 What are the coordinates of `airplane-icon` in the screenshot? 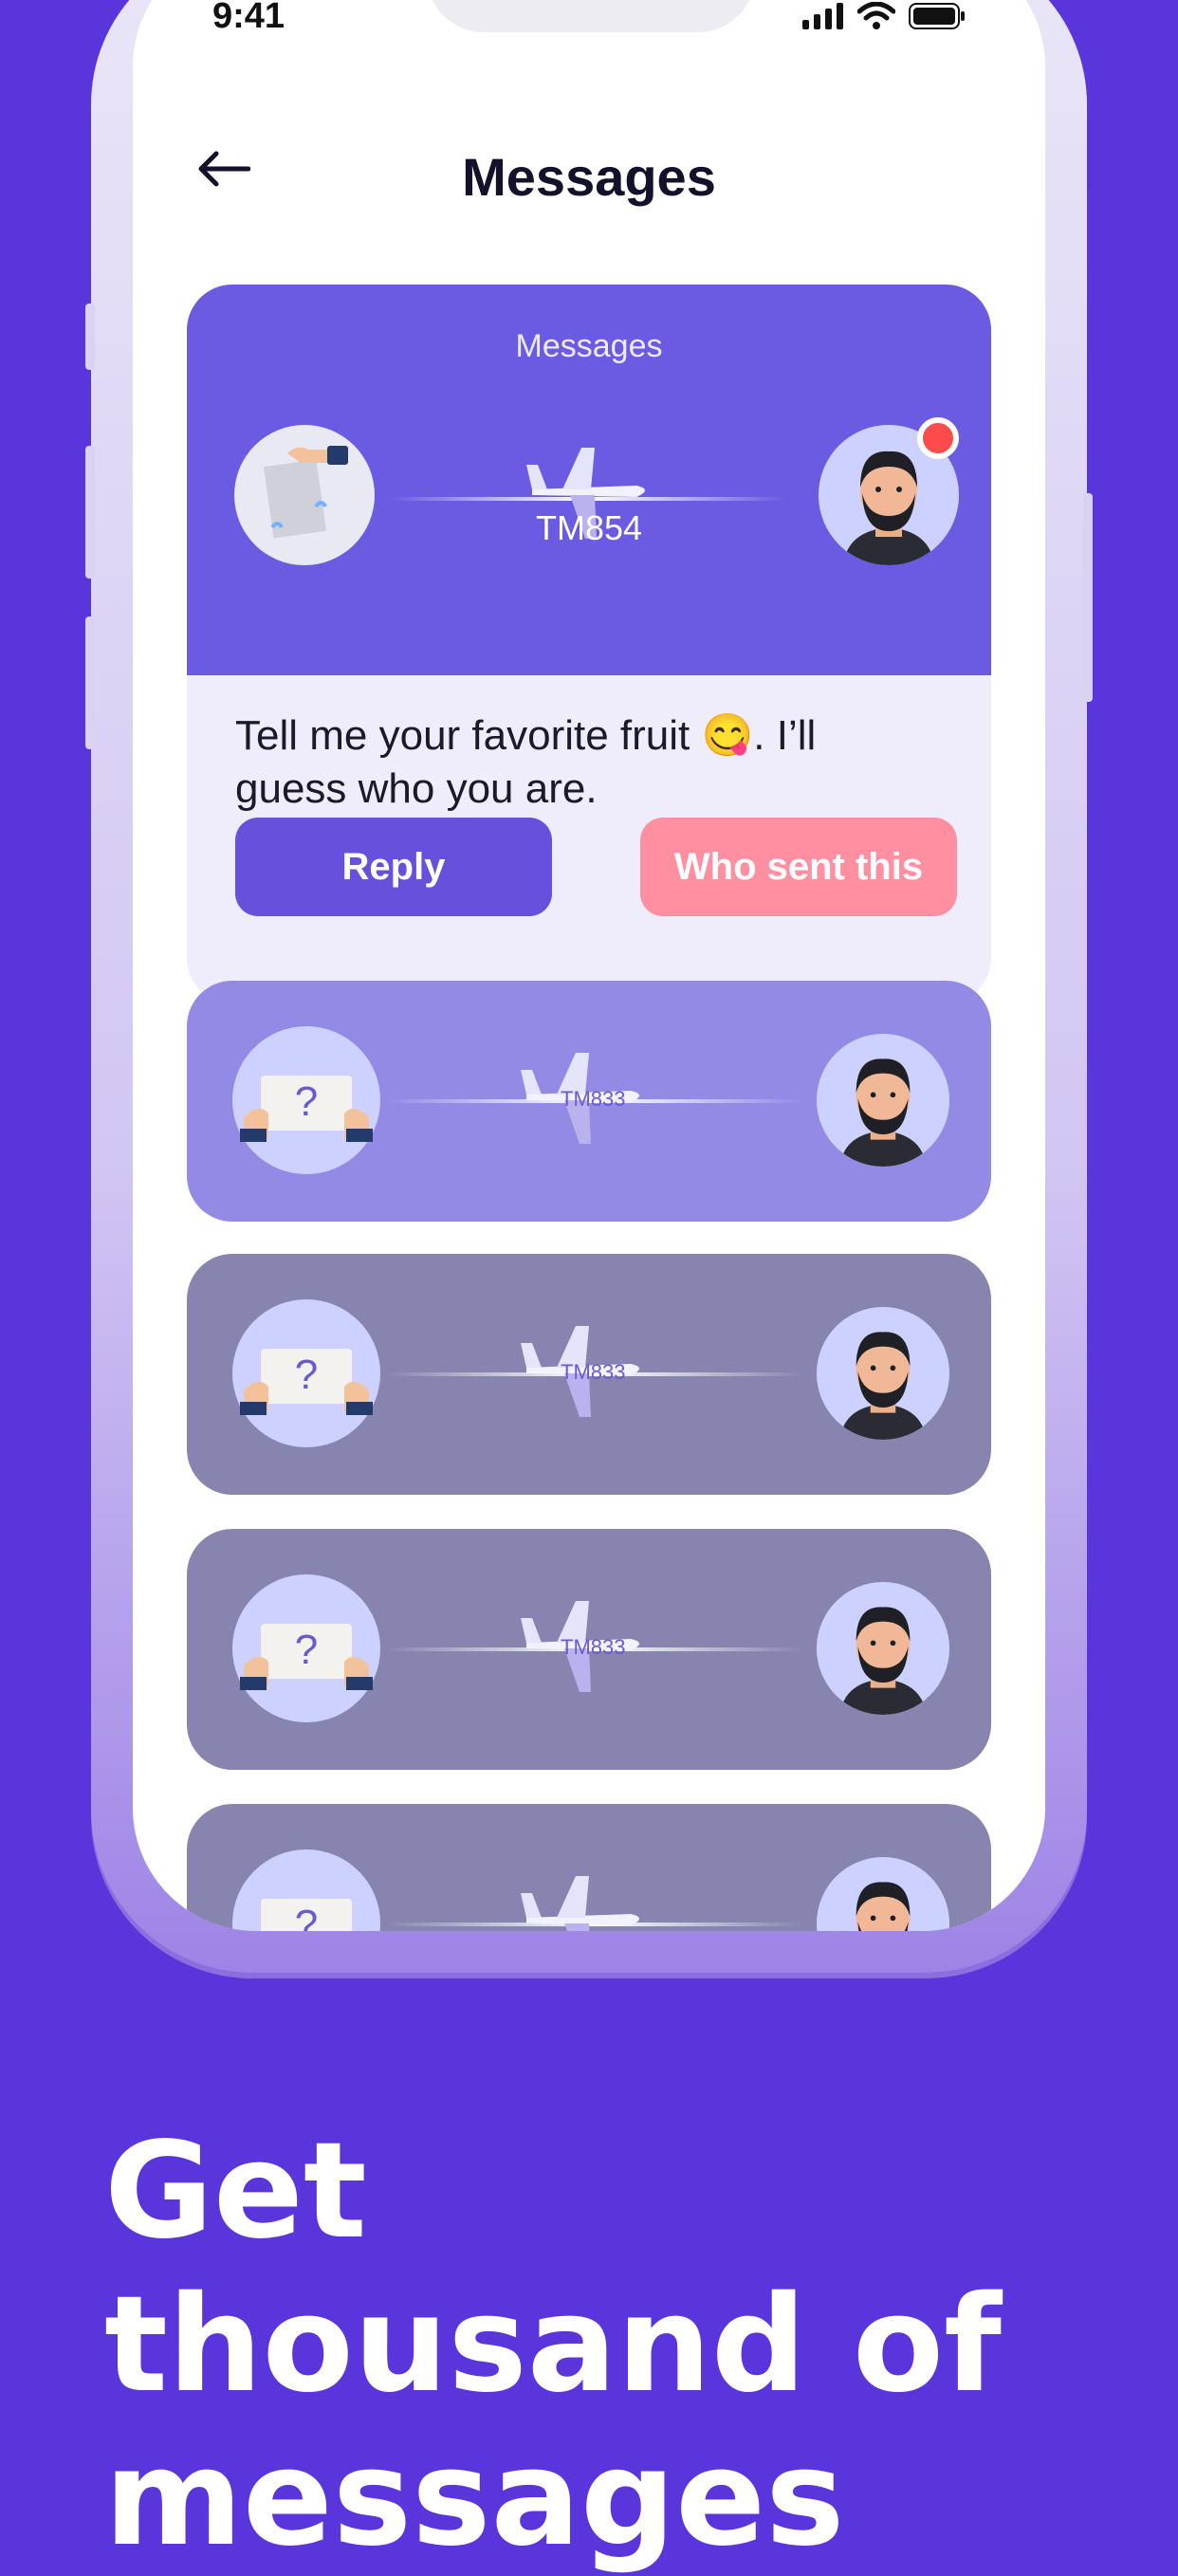 It's located at (585, 1898).